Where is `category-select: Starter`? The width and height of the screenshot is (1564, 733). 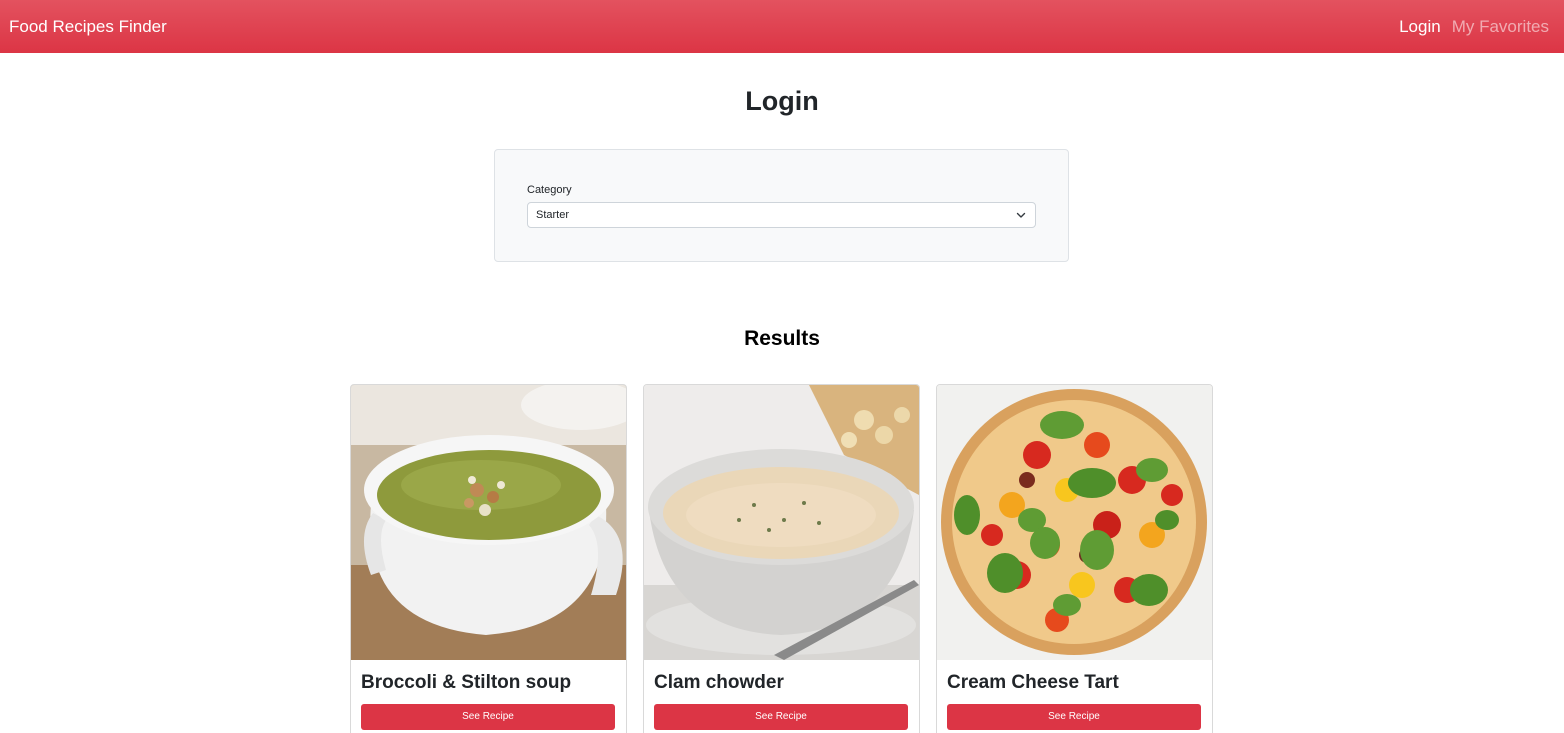
category-select: Starter is located at coordinates (781, 215).